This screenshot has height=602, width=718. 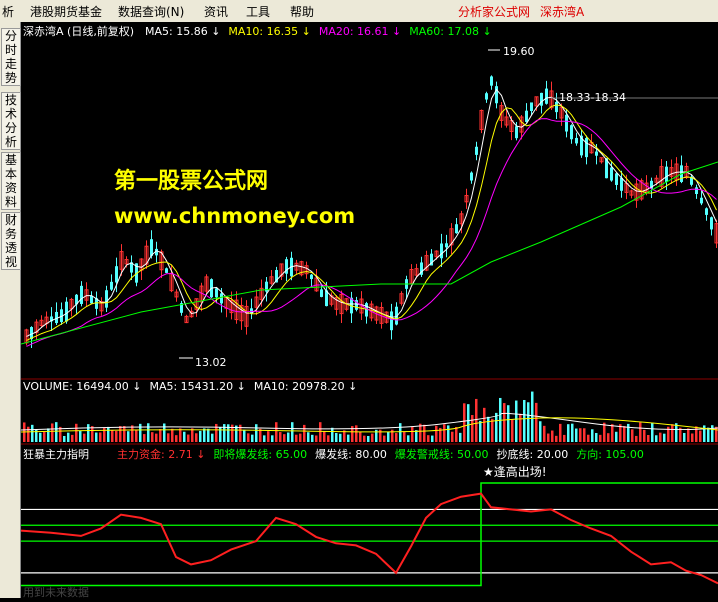 What do you see at coordinates (260, 454) in the screenshot?
I see `indicator-value-1: 即将爆发线: 65.00` at bounding box center [260, 454].